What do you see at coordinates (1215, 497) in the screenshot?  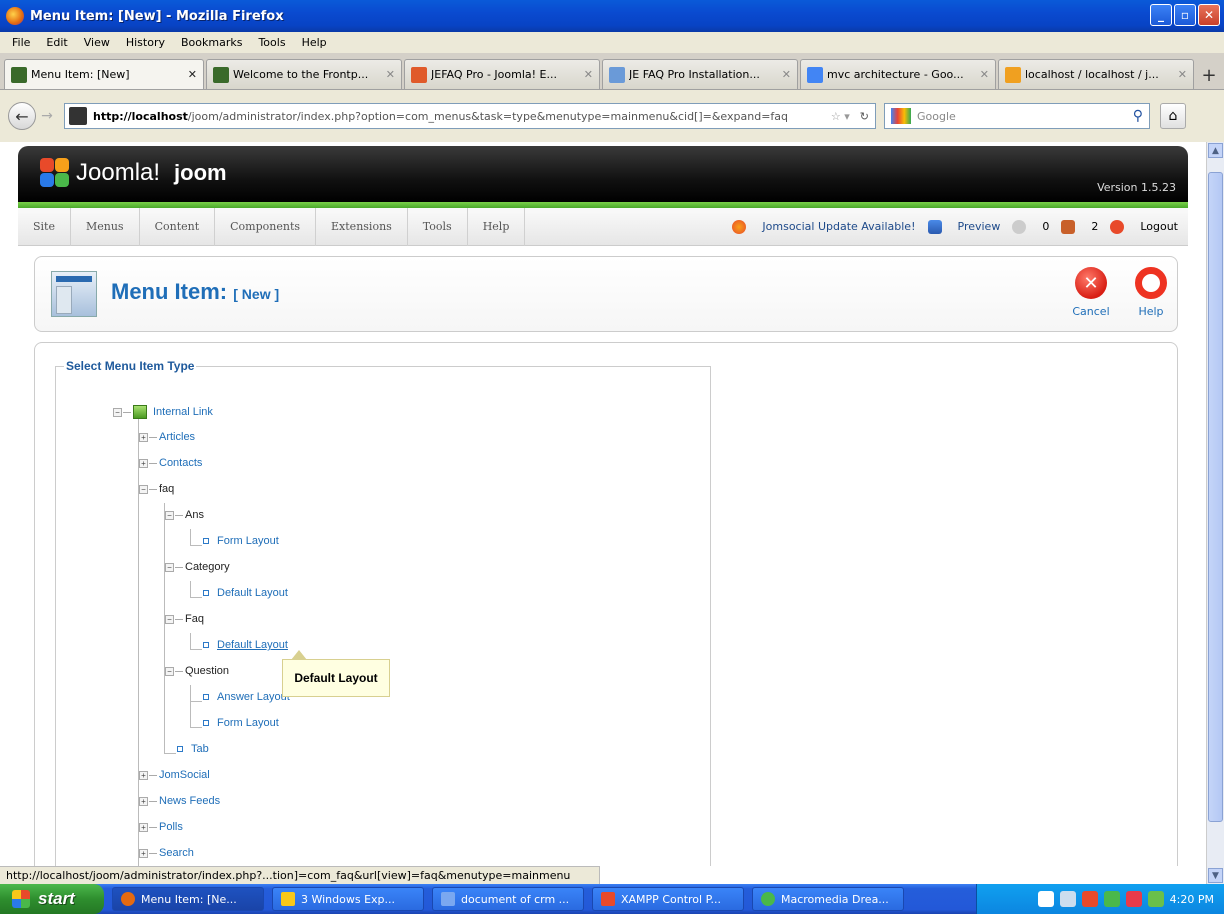 I see `scroll-thumb` at bounding box center [1215, 497].